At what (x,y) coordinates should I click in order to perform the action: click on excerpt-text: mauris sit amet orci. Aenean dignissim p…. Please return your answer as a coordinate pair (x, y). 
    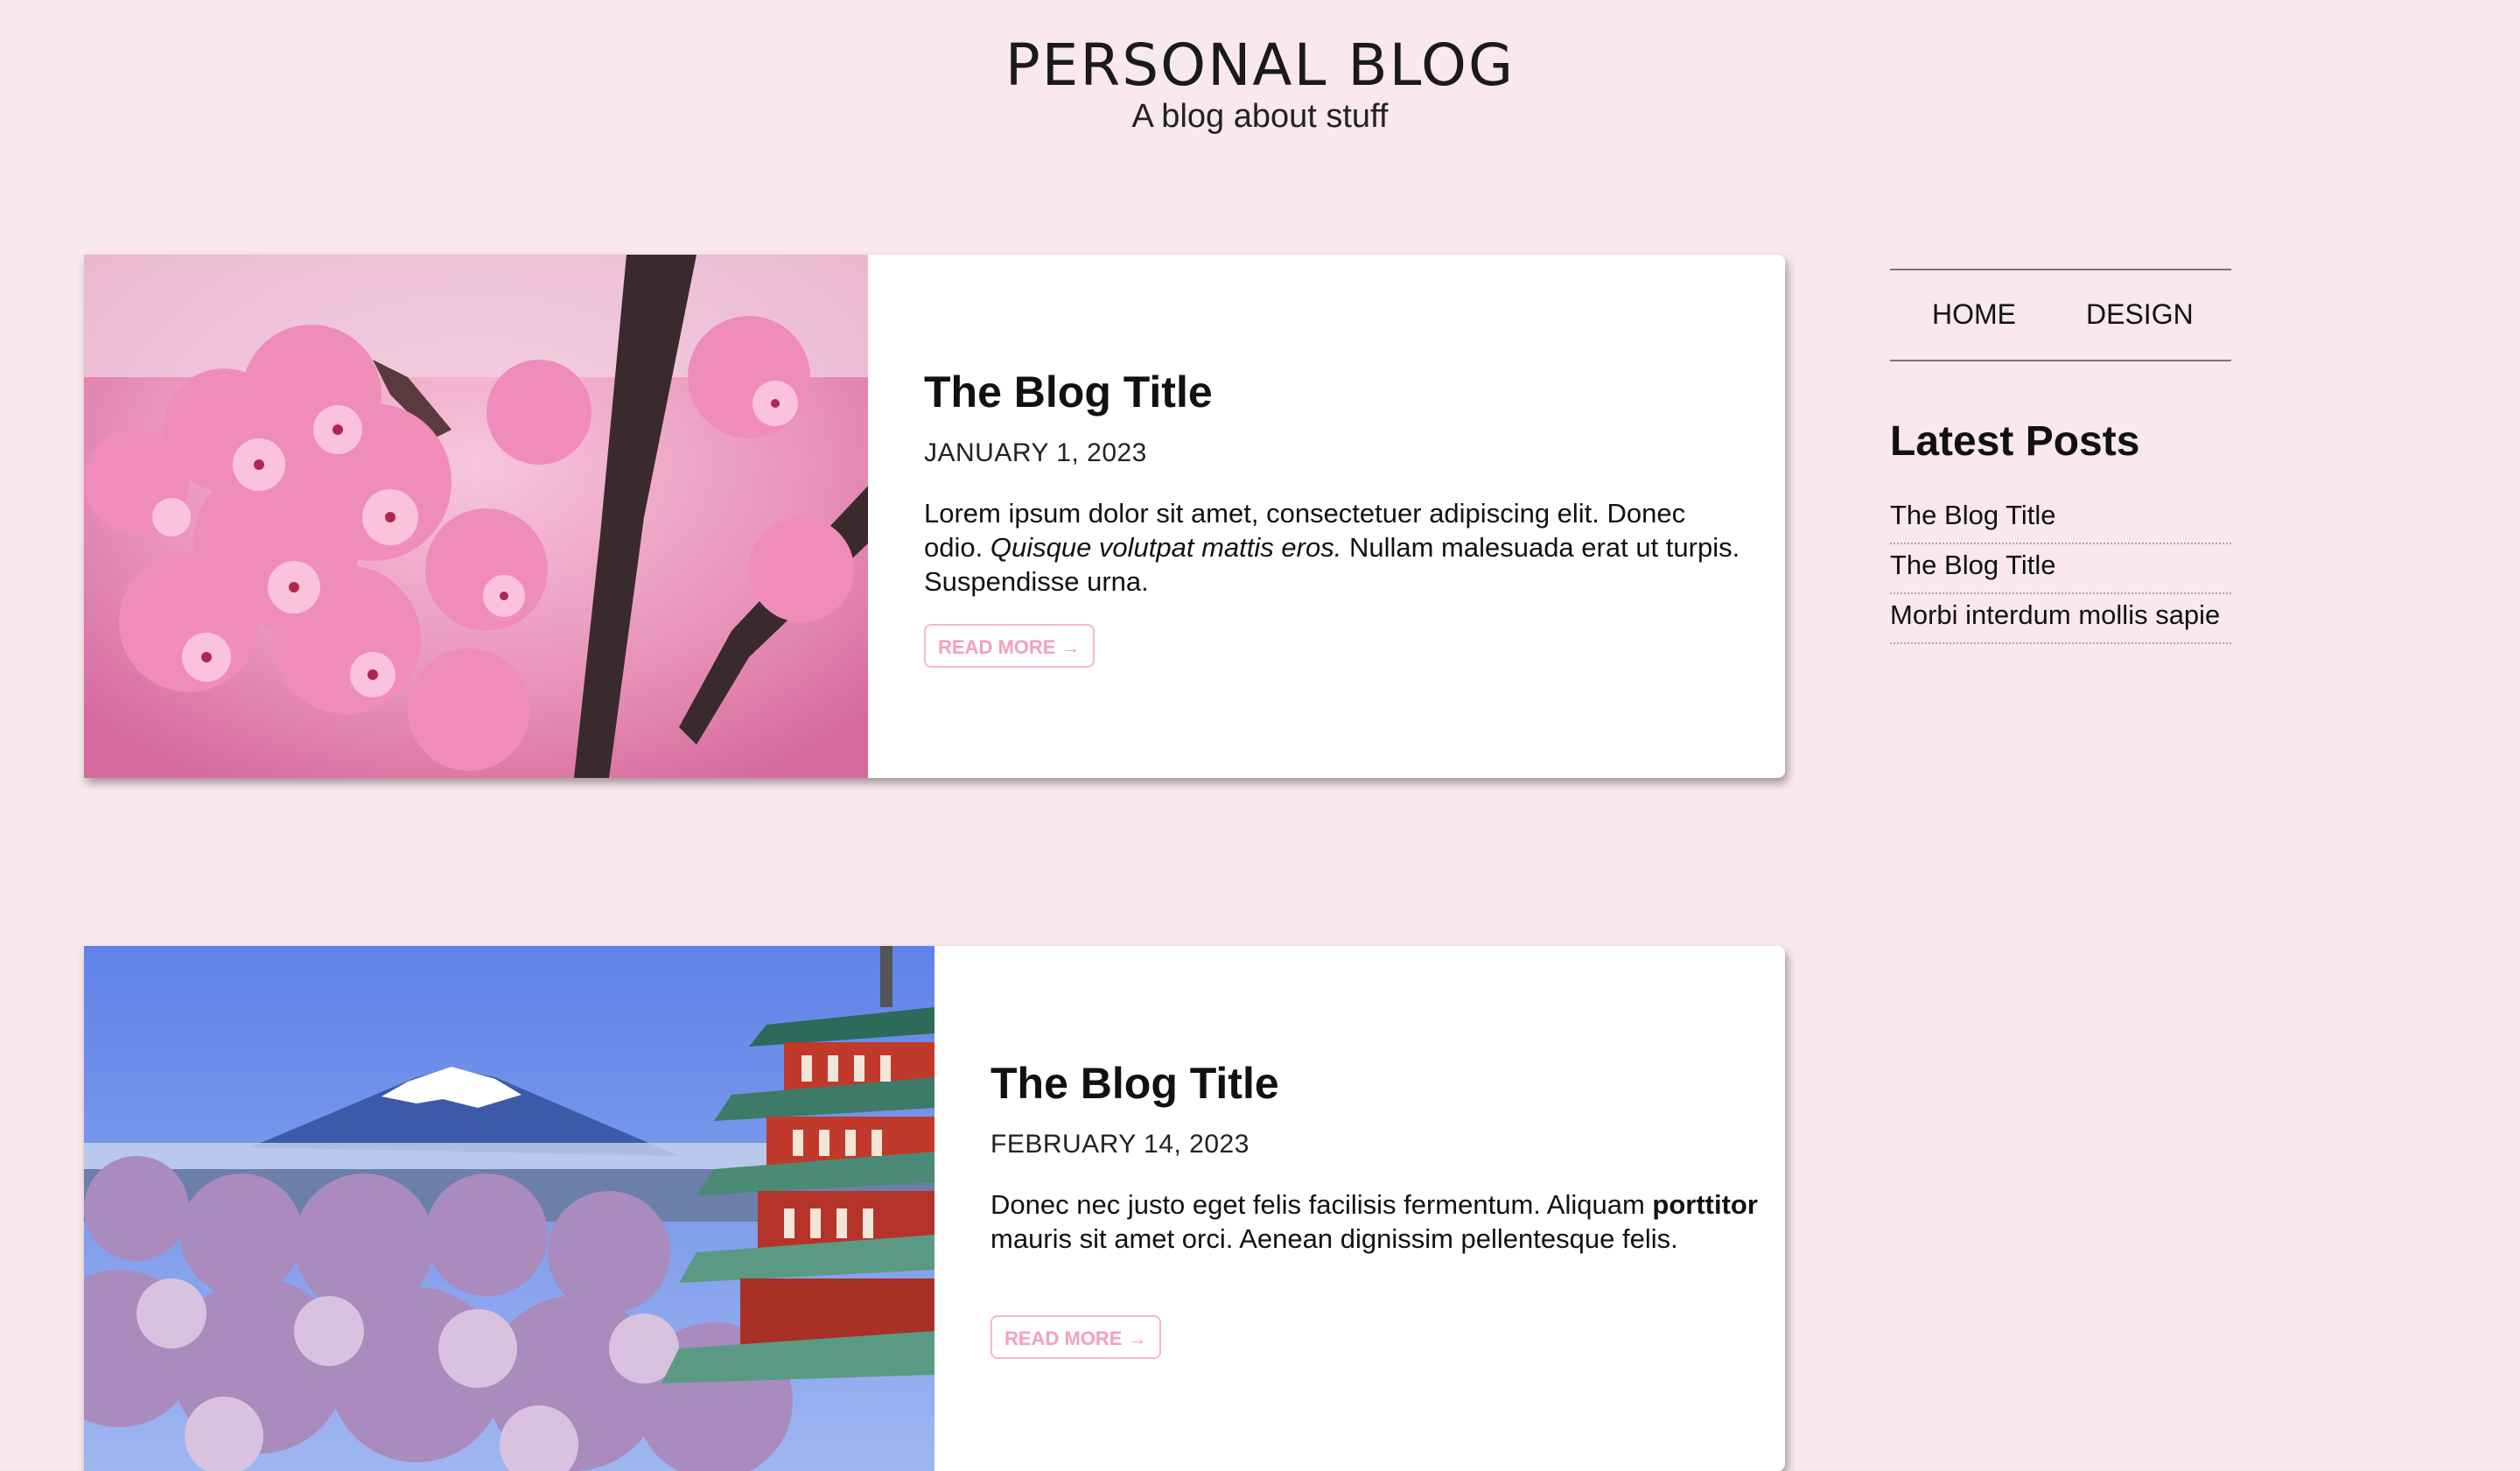
    Looking at the image, I should click on (1334, 1238).